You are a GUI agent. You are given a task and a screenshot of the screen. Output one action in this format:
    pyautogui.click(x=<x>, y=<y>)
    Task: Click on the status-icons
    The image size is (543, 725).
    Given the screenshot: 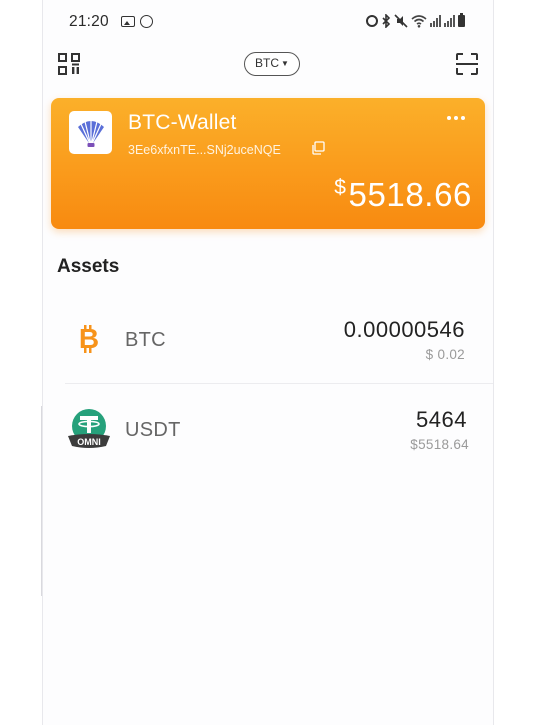 What is the action you would take?
    pyautogui.click(x=415, y=20)
    